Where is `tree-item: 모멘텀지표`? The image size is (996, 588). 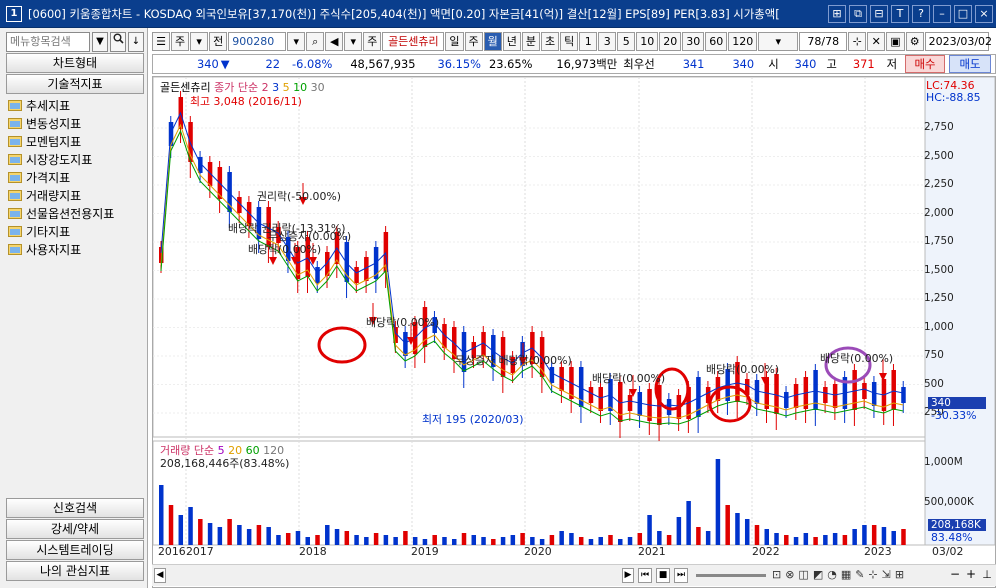 tree-item: 모멘텀지표 is located at coordinates (61, 141).